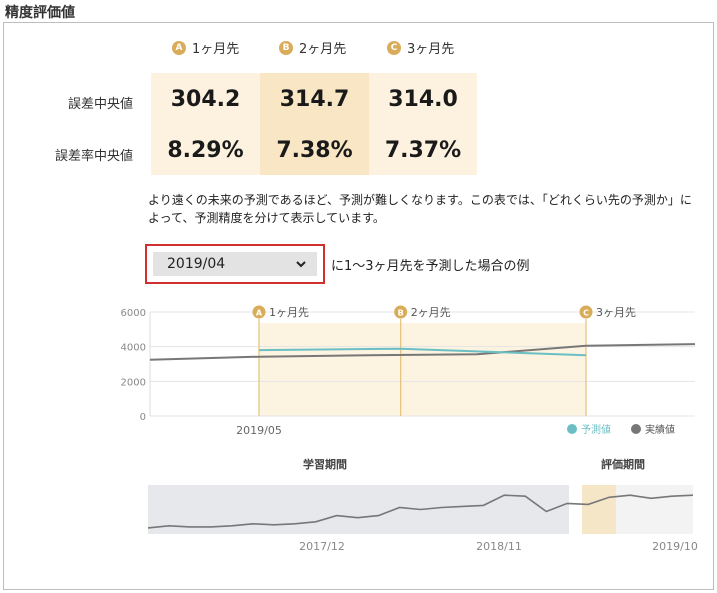 The width and height of the screenshot is (717, 593). What do you see at coordinates (100, 104) in the screenshot?
I see `row-label-median-error: 誤差中央値` at bounding box center [100, 104].